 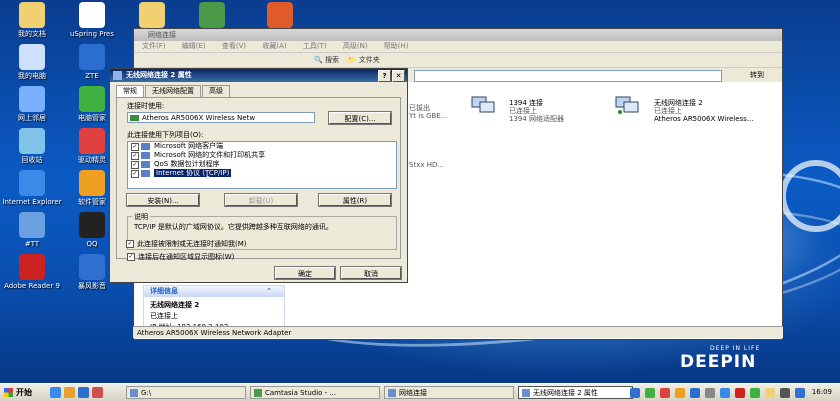 What do you see at coordinates (32, 230) in the screenshot?
I see `desktop-icon: #TT` at bounding box center [32, 230].